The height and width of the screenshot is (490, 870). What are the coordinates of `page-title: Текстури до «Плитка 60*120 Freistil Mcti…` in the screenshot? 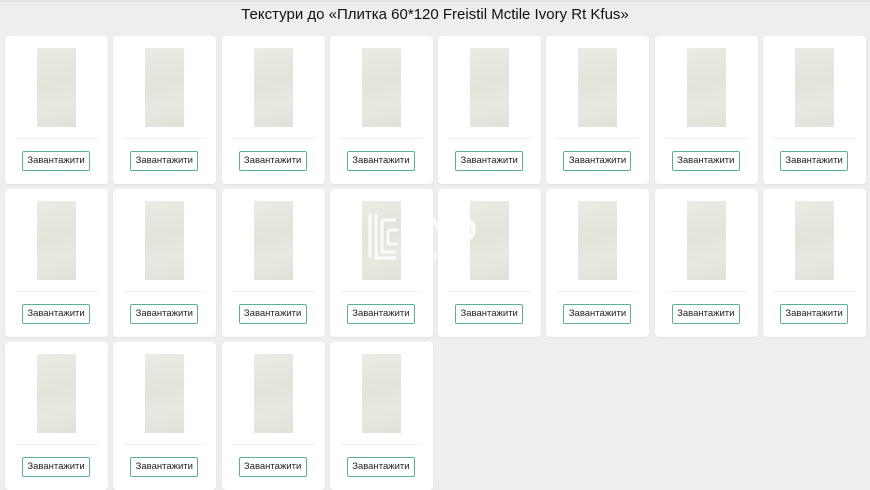 It's located at (435, 14).